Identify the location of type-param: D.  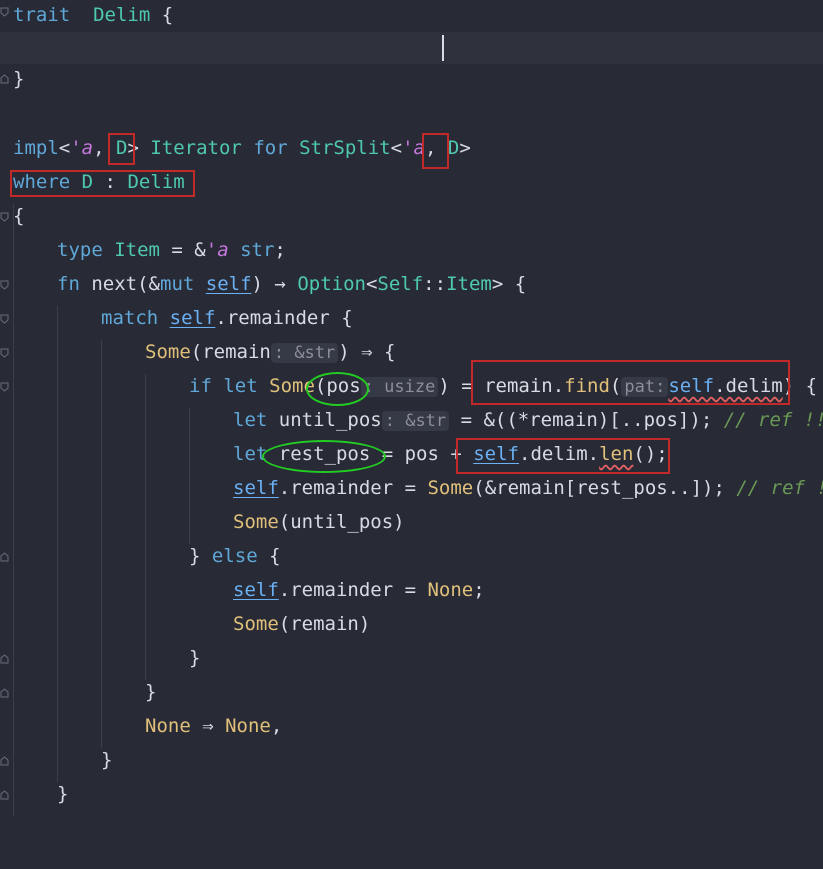
(453, 148).